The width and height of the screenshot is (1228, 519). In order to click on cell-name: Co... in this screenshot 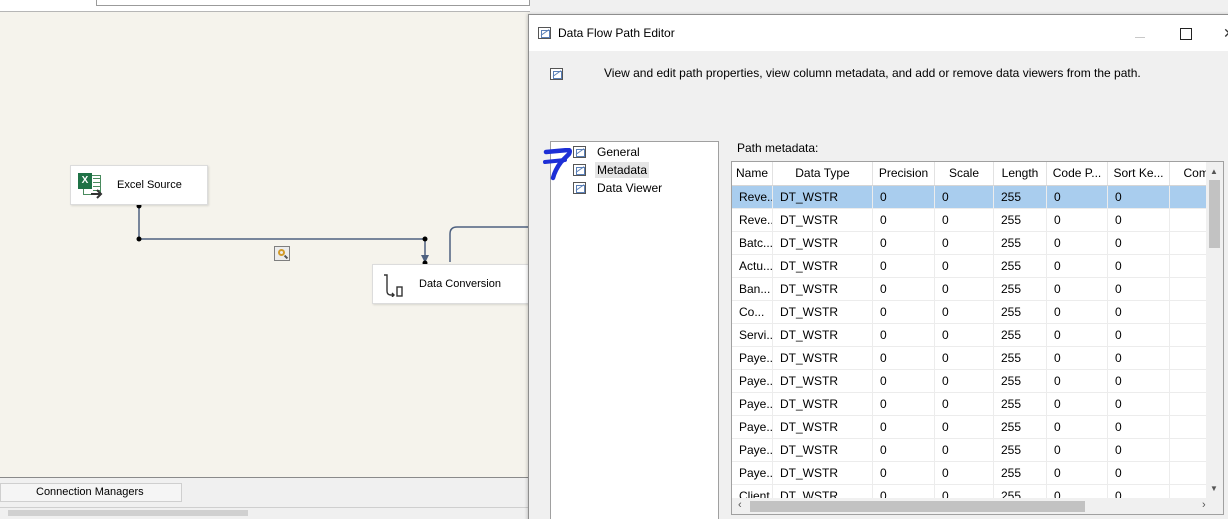, I will do `click(752, 312)`.